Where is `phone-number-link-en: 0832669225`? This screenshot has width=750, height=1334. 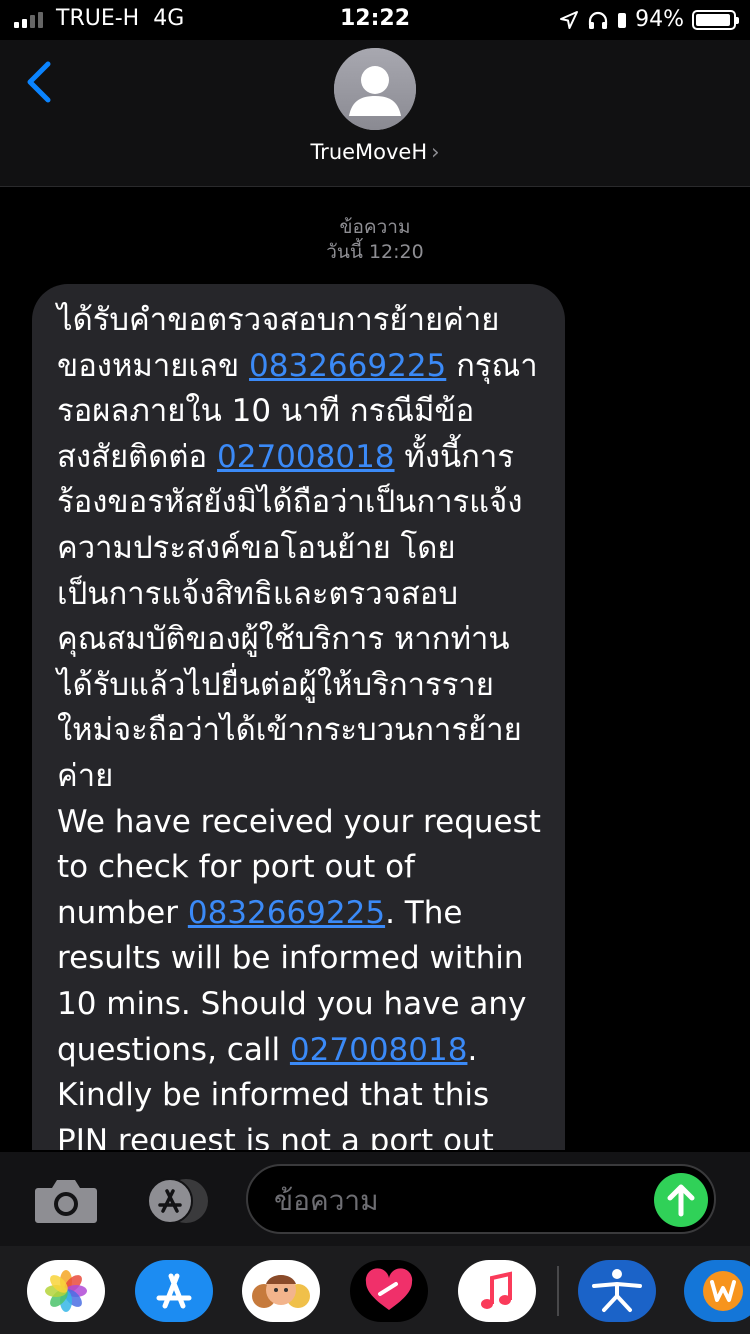
phone-number-link-en: 0832669225 is located at coordinates (286, 913).